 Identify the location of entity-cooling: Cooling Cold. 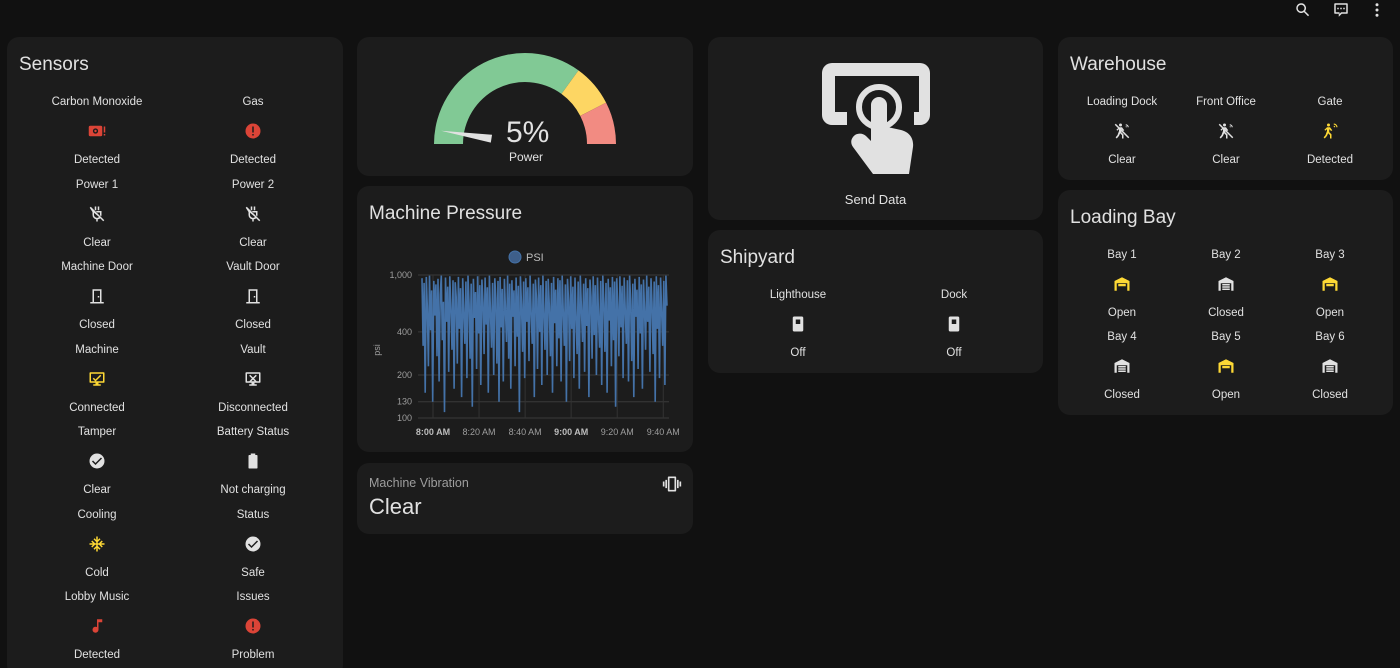
(97, 544).